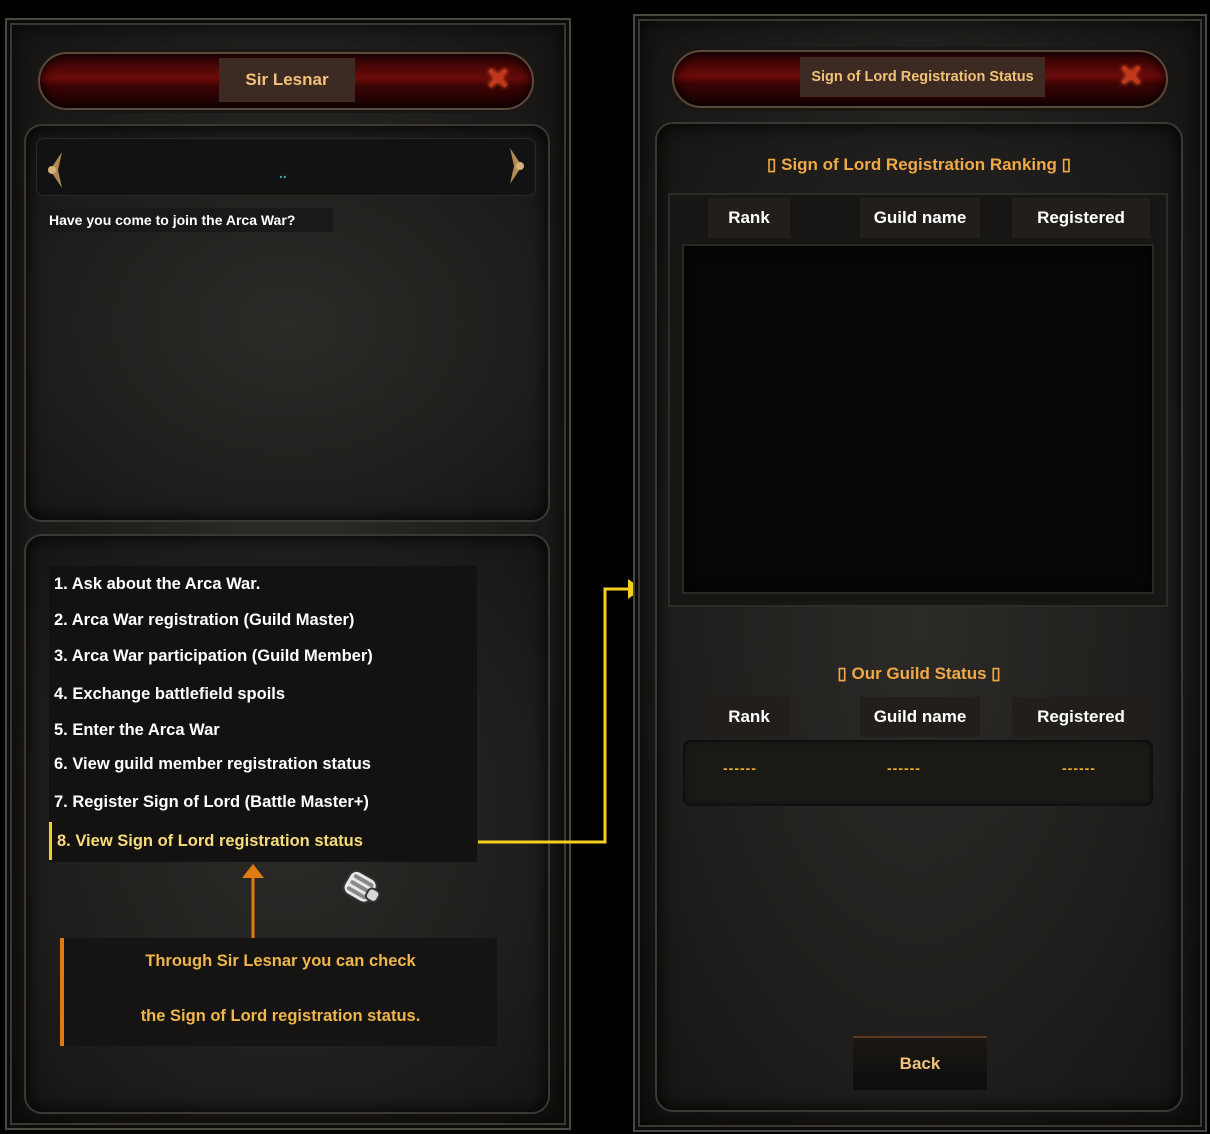  I want to click on callout-line-2: the Sign of Lord registration status., so click(280, 1016).